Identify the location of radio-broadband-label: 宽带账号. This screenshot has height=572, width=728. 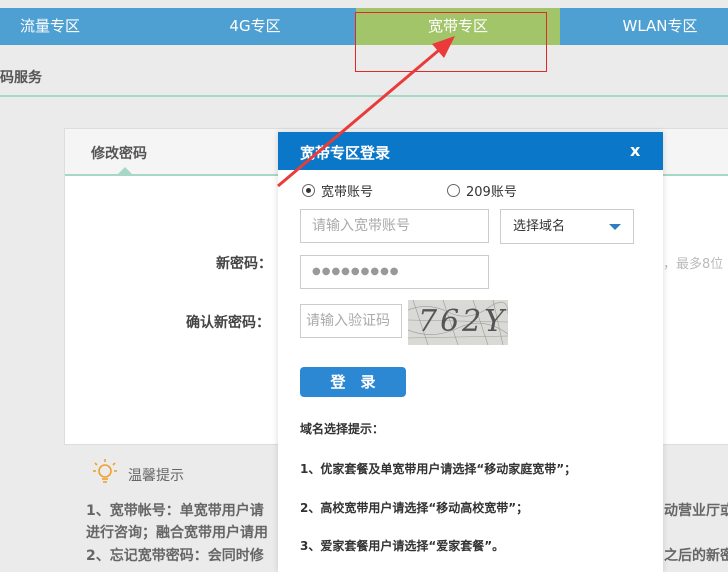
(347, 192).